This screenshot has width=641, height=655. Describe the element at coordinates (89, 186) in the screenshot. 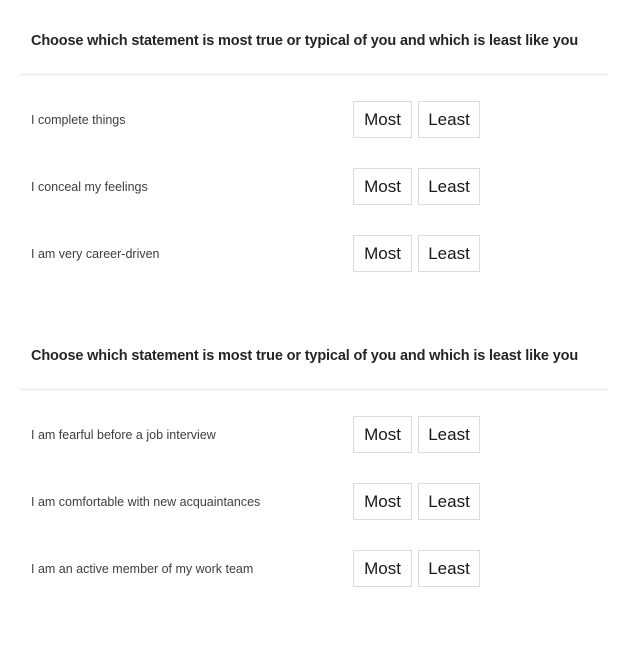

I see `statement-label: I conceal my feelings` at that location.